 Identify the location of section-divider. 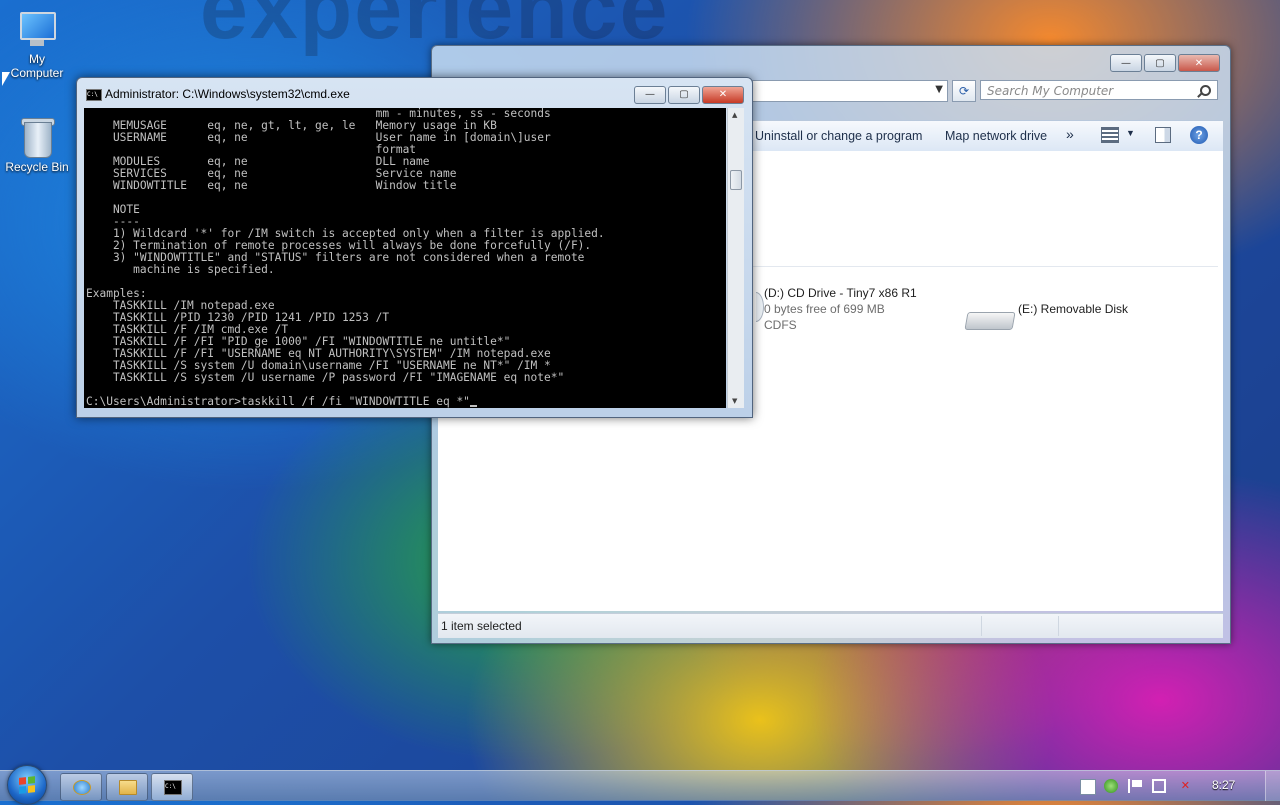
(983, 266).